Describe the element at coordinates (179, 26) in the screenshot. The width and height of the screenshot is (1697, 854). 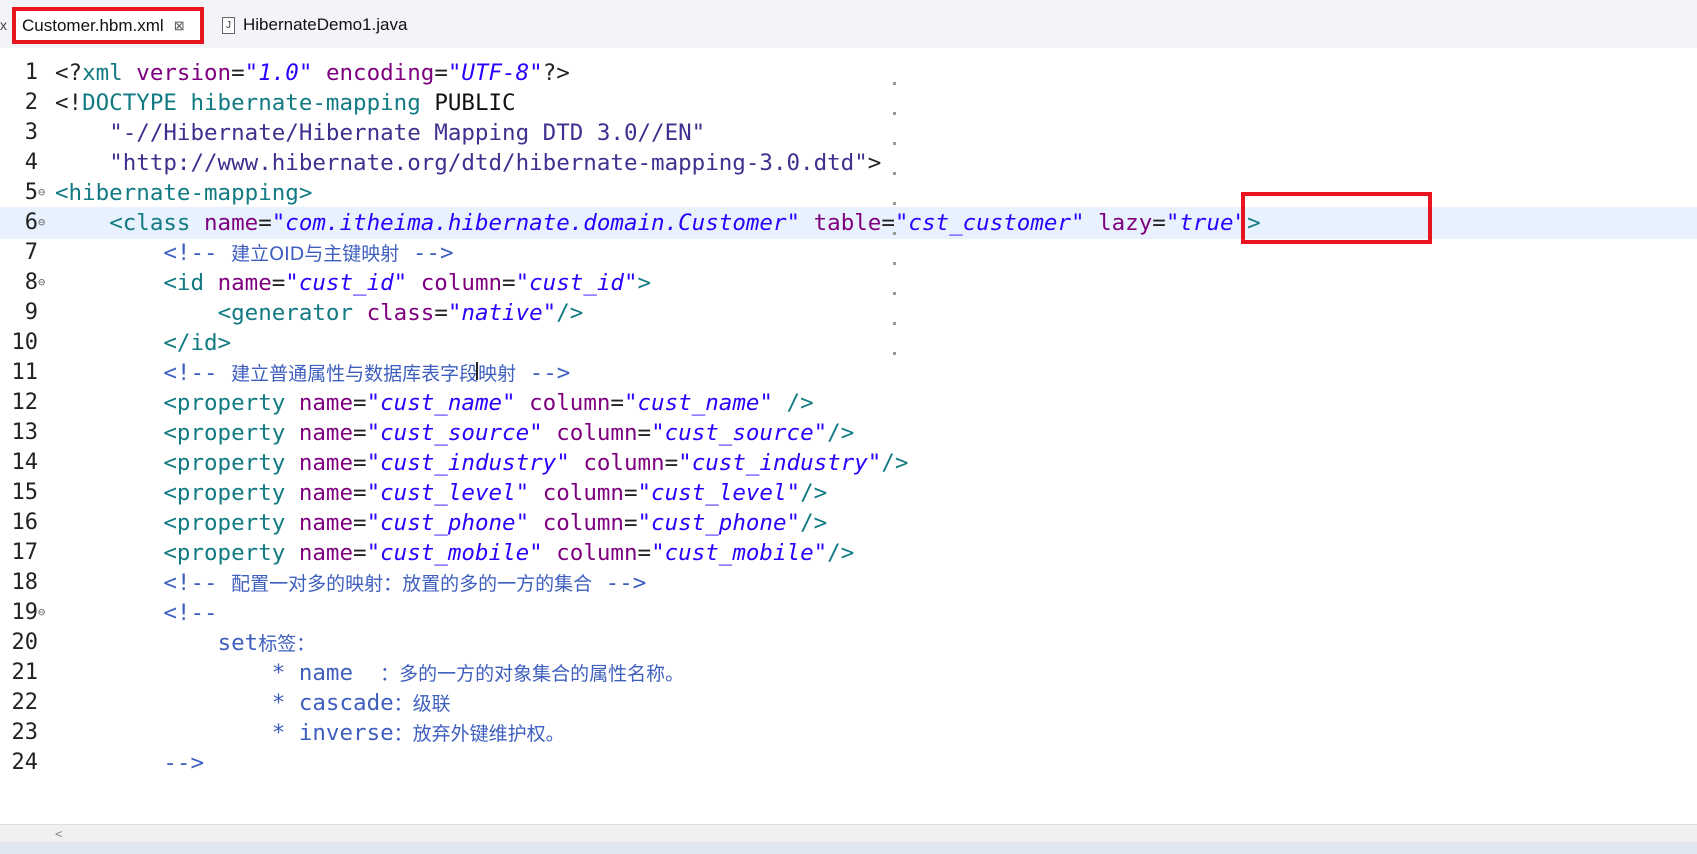
I see `close-tab-icon: ⊠` at that location.